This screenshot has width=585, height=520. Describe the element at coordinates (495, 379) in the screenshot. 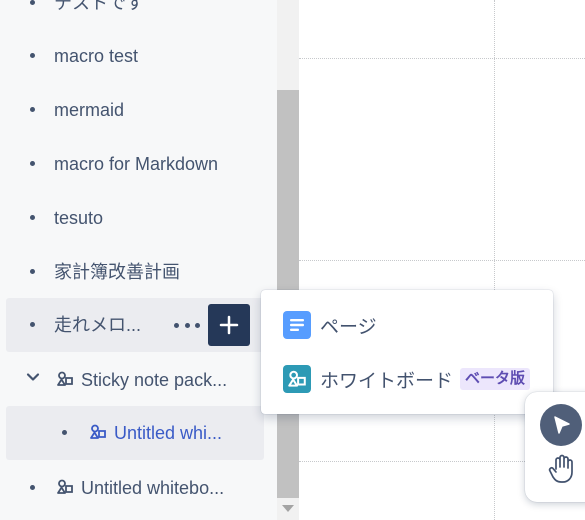

I see `beta-badge: ベータ版` at that location.